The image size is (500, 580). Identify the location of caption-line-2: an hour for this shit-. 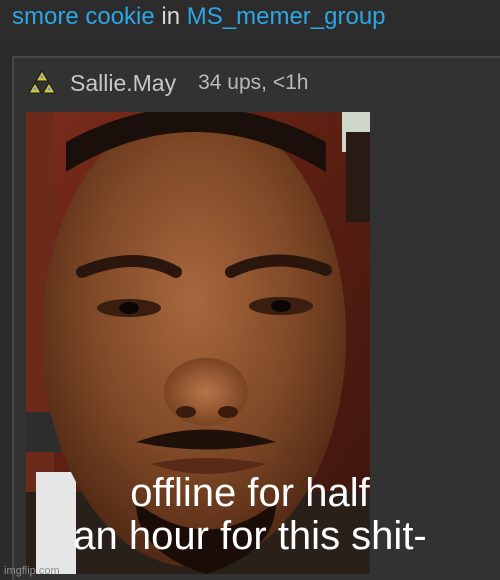
(250, 536).